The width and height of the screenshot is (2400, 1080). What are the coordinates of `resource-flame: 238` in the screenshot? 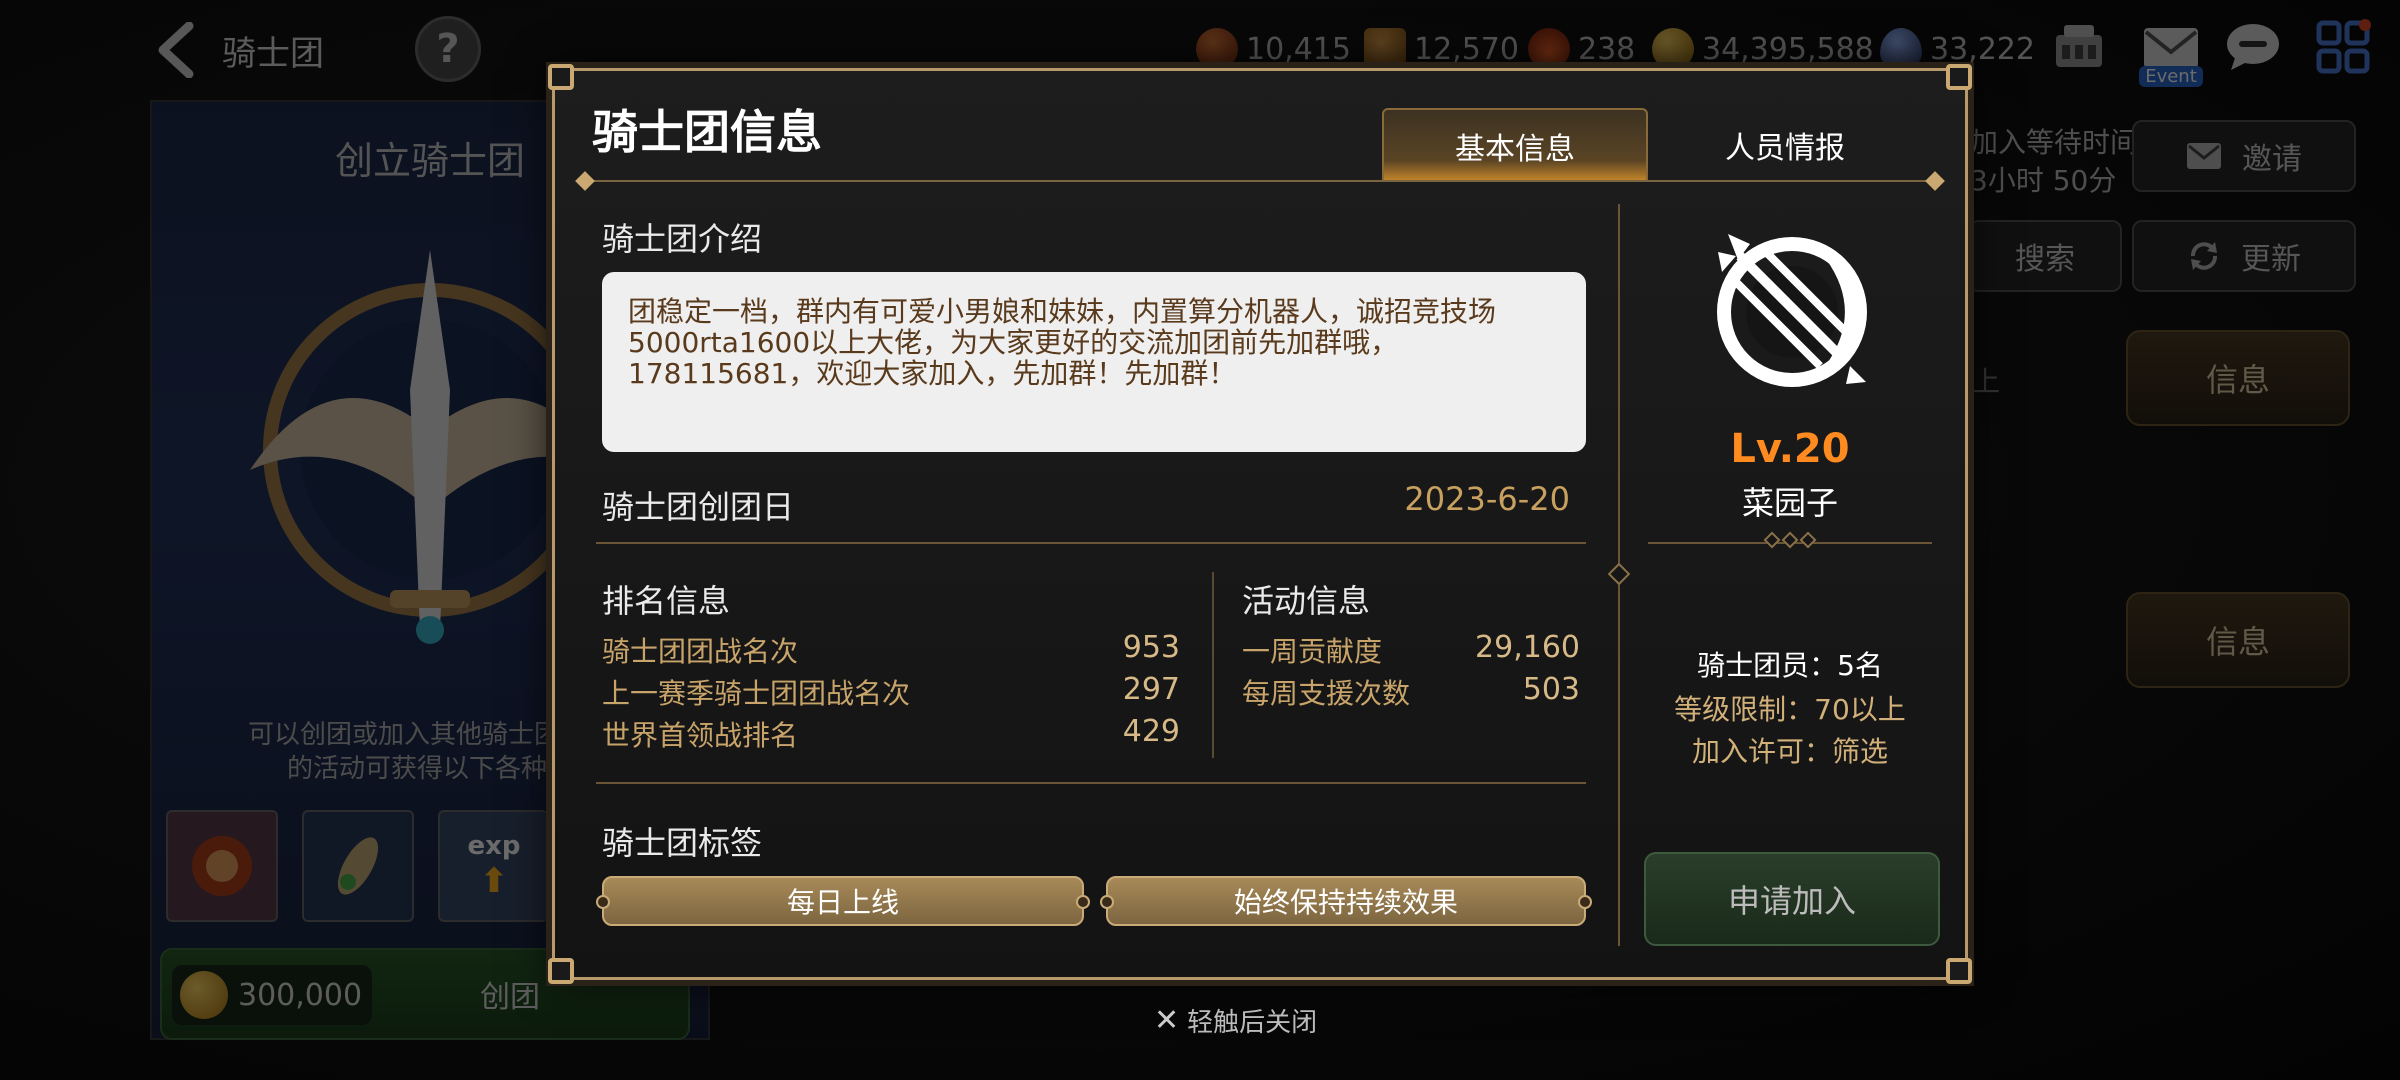 It's located at (1581, 49).